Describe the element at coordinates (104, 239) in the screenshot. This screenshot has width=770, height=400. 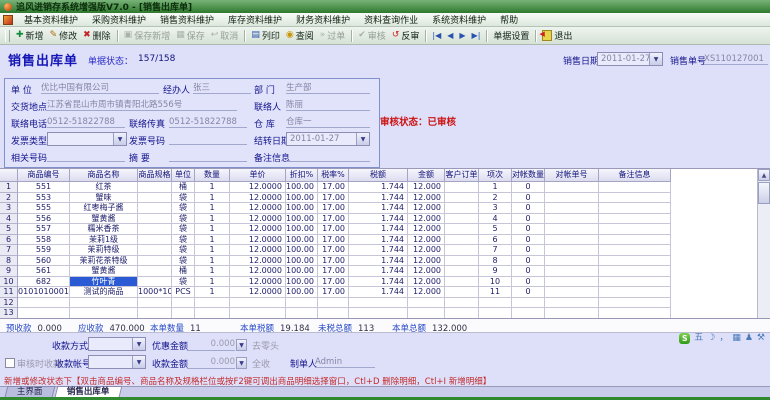
I see `table-cell-name: 茉莉1级` at that location.